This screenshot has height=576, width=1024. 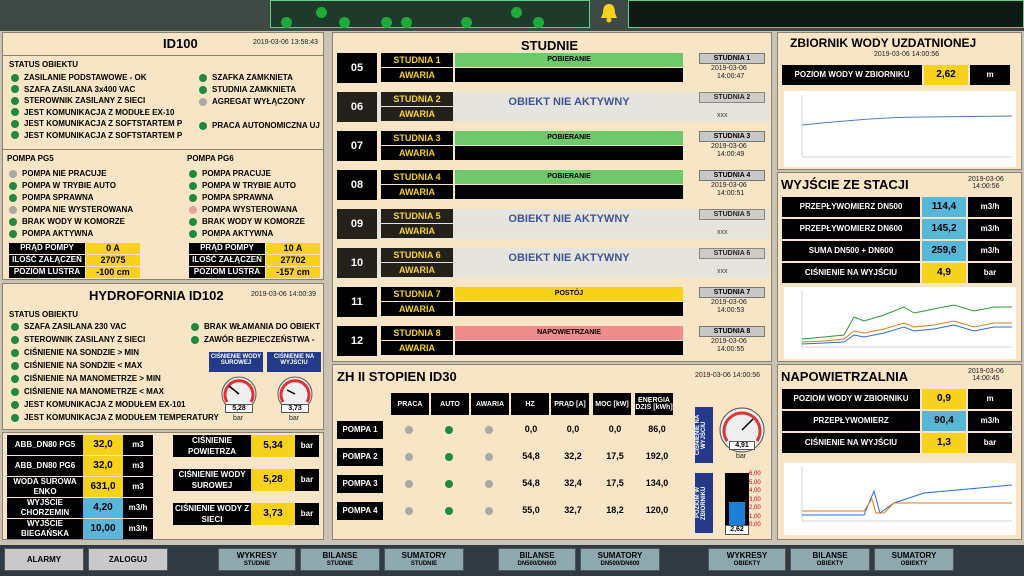 I want to click on nav-title: ALARMY, so click(x=44, y=559).